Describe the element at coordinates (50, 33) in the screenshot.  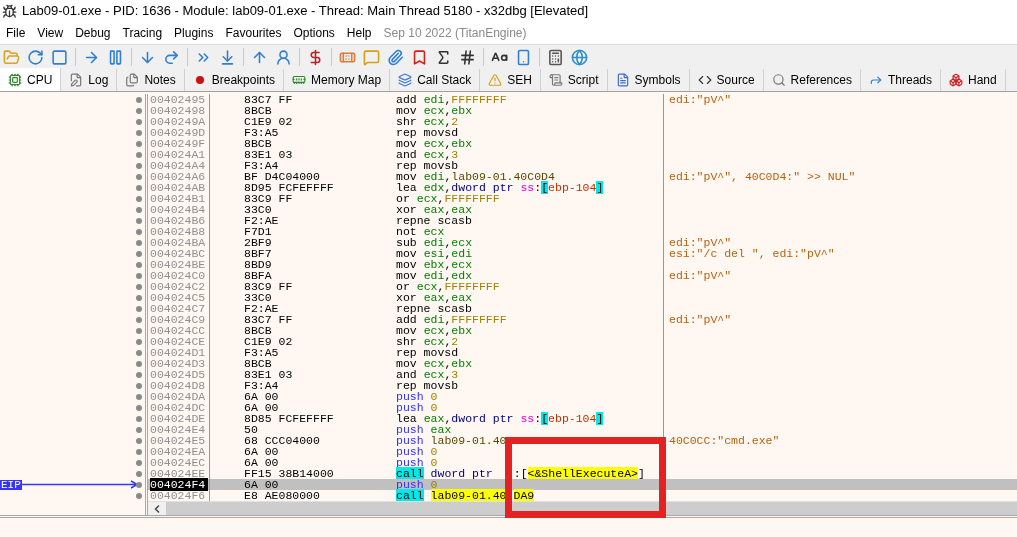
I see `menu-item: View` at that location.